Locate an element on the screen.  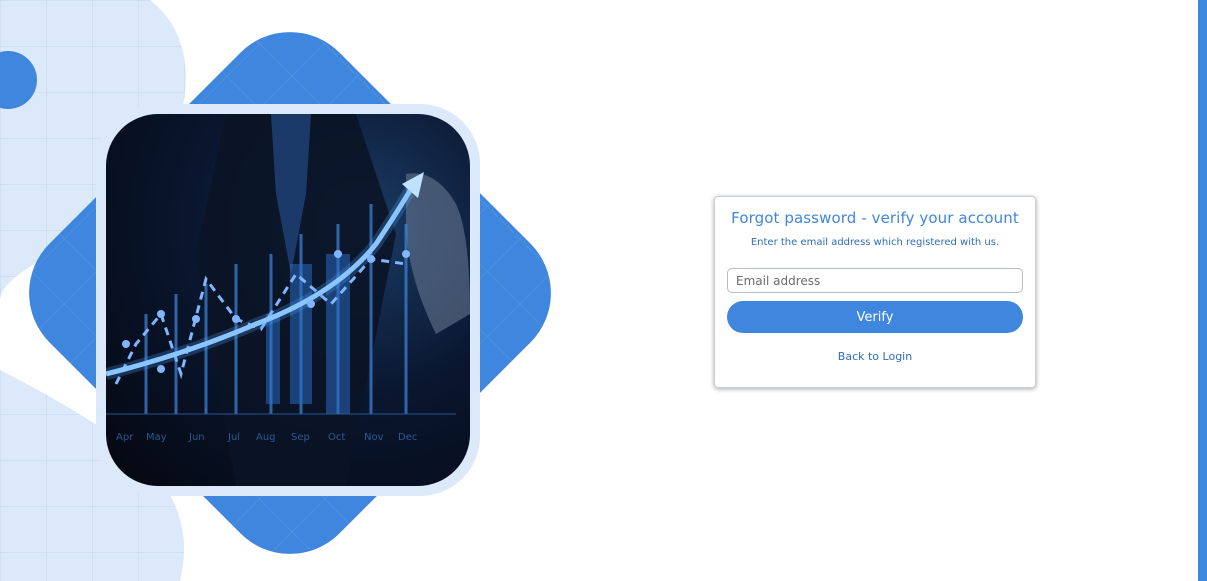
month-label: Apr is located at coordinates (125, 437).